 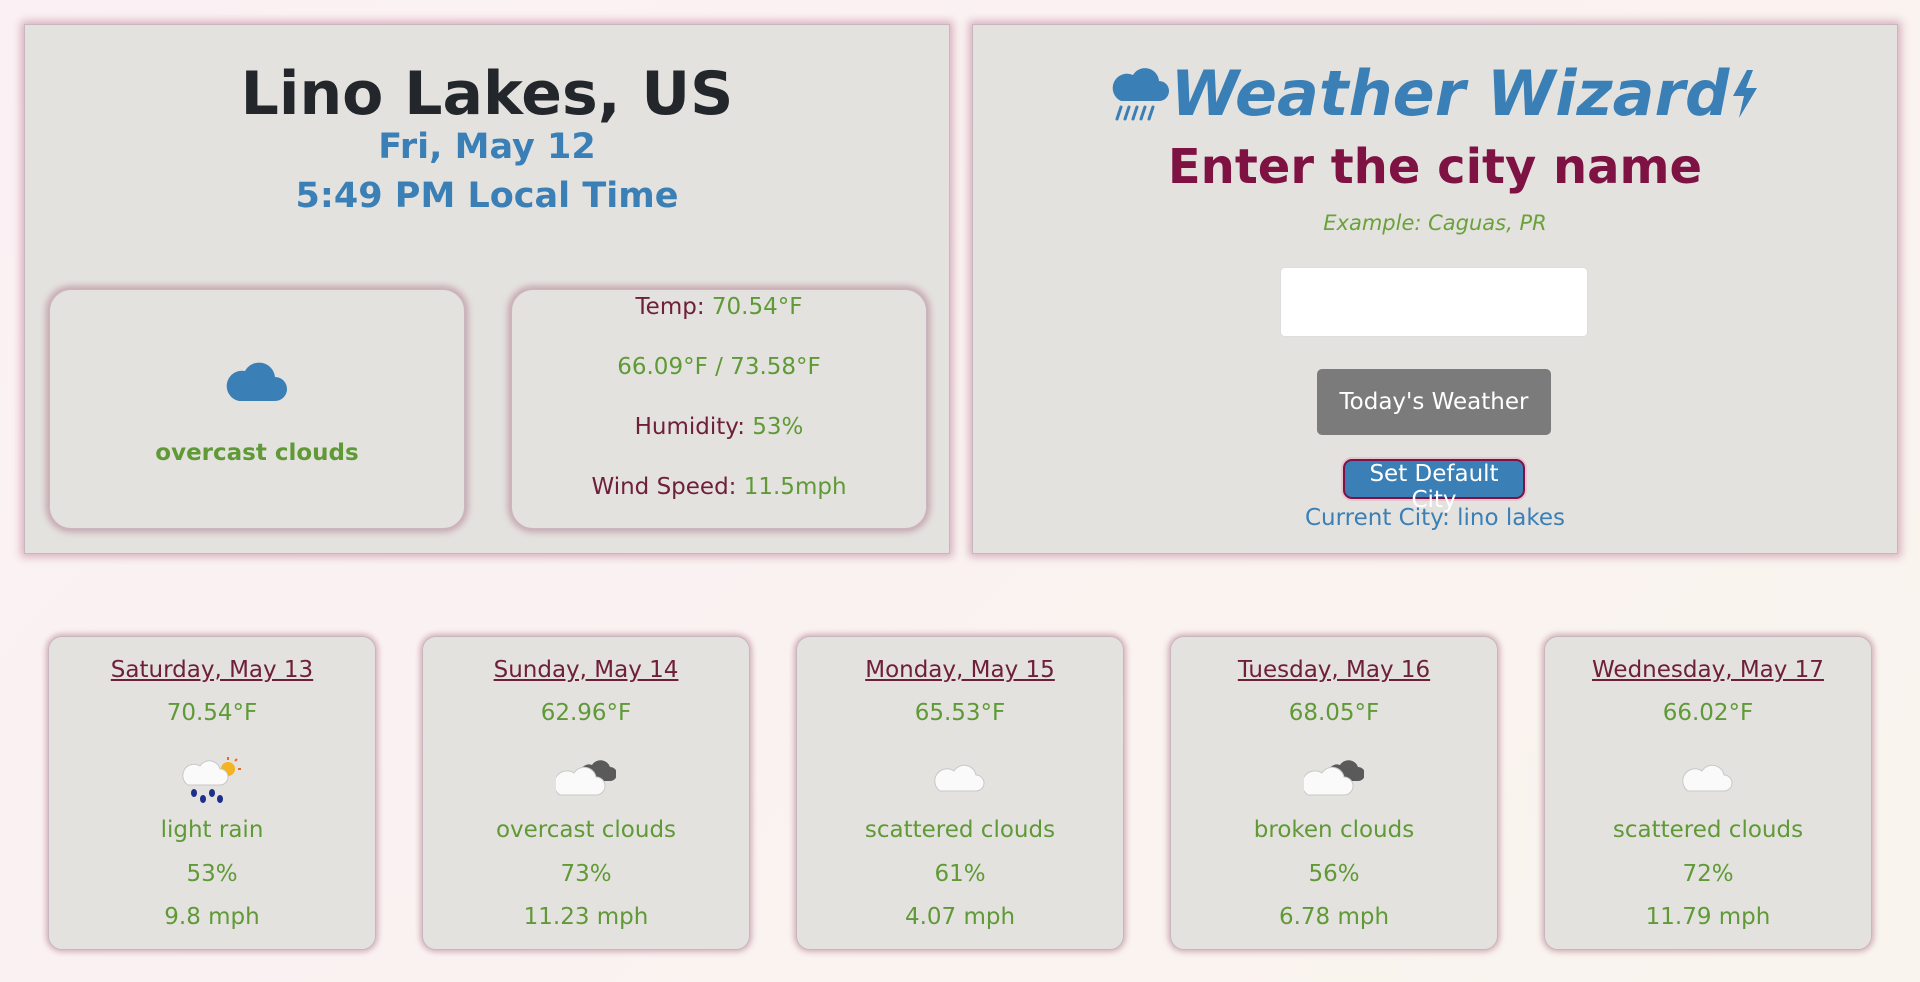 What do you see at coordinates (212, 670) in the screenshot?
I see `forecast-date: Saturday, May 13` at bounding box center [212, 670].